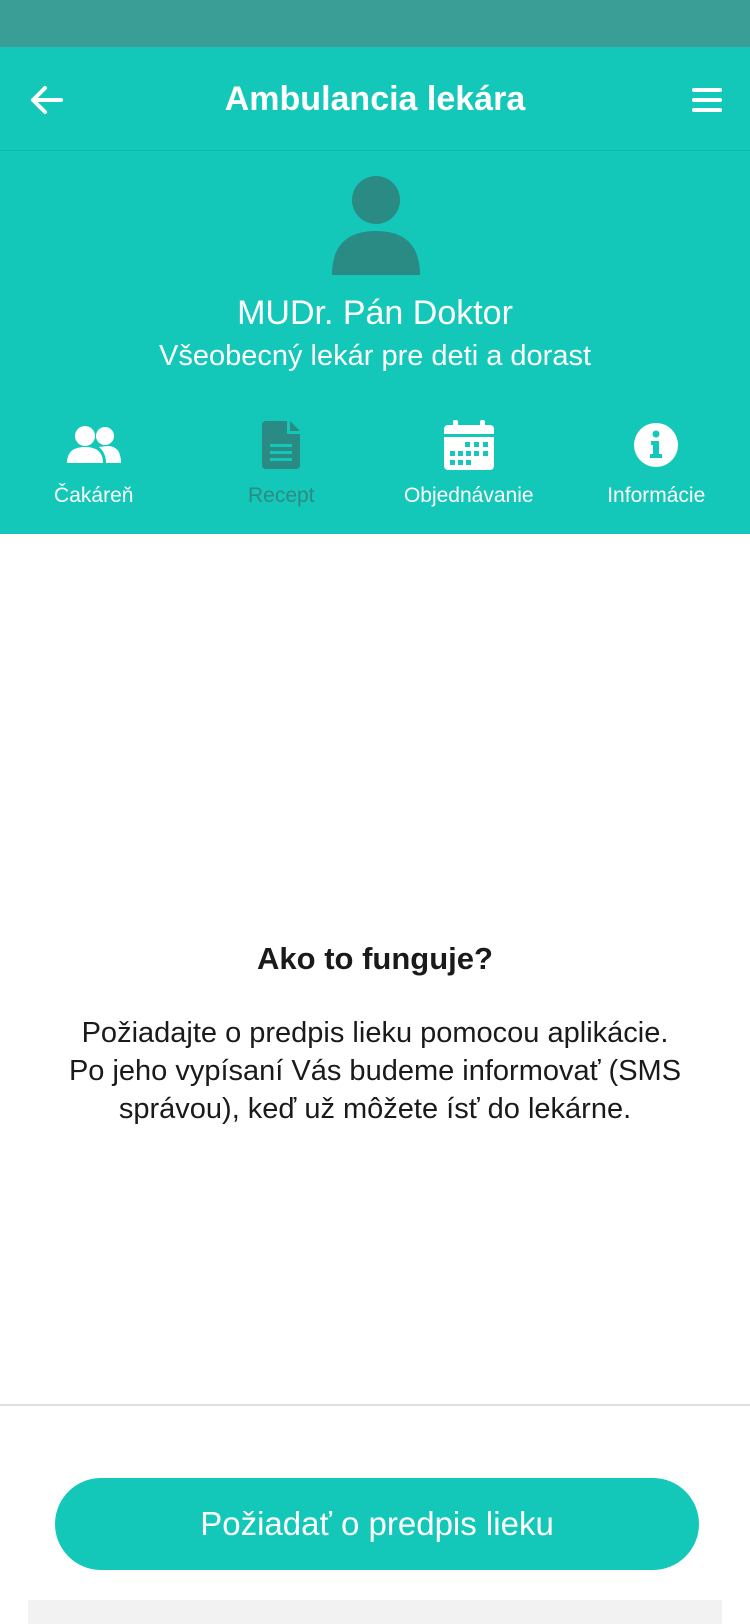  What do you see at coordinates (281, 445) in the screenshot?
I see `document-icon` at bounding box center [281, 445].